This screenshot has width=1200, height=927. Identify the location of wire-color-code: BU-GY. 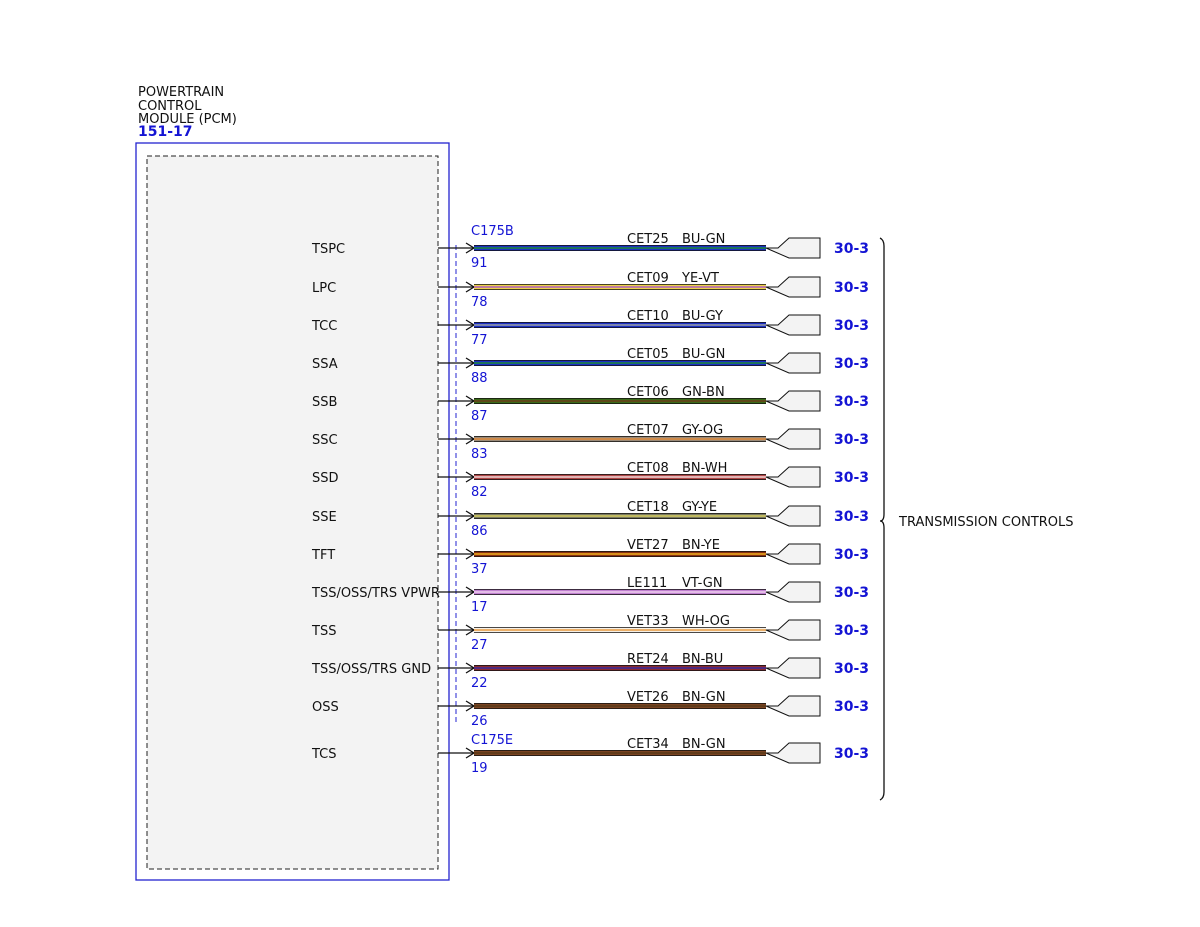
(702, 316).